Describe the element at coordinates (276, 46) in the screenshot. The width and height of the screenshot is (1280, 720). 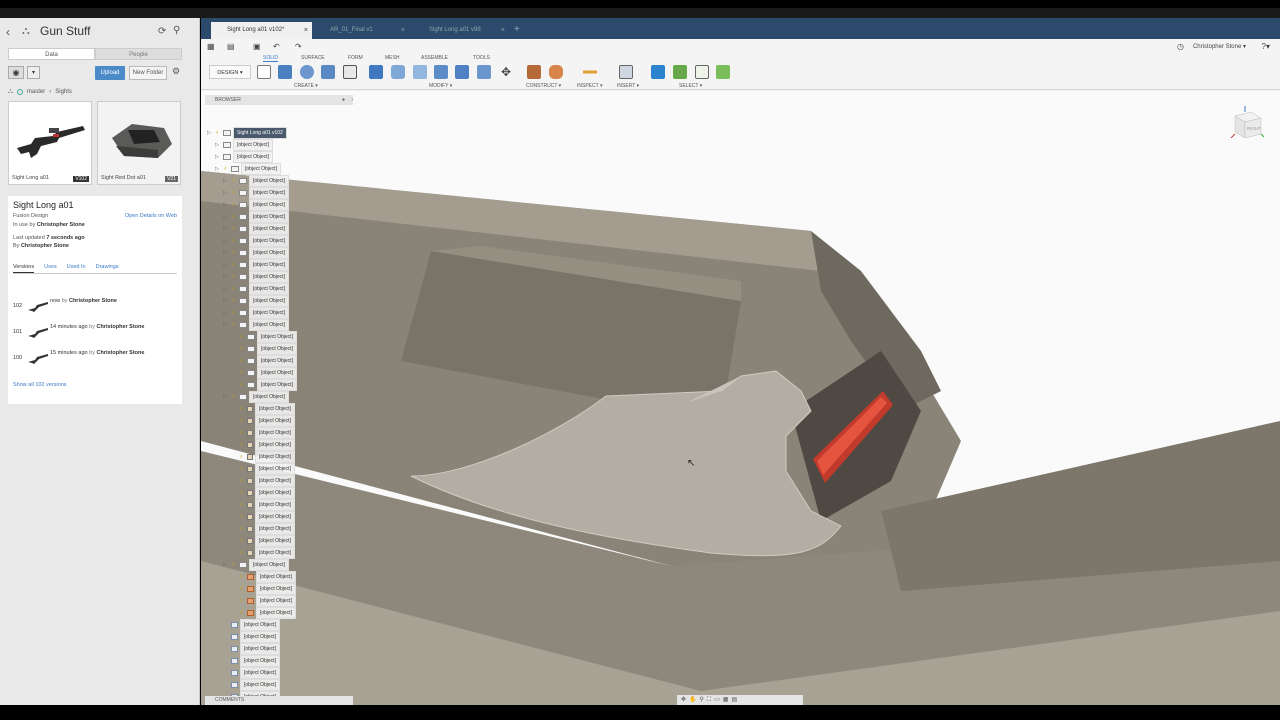
I see `undo-icon: ↶` at that location.